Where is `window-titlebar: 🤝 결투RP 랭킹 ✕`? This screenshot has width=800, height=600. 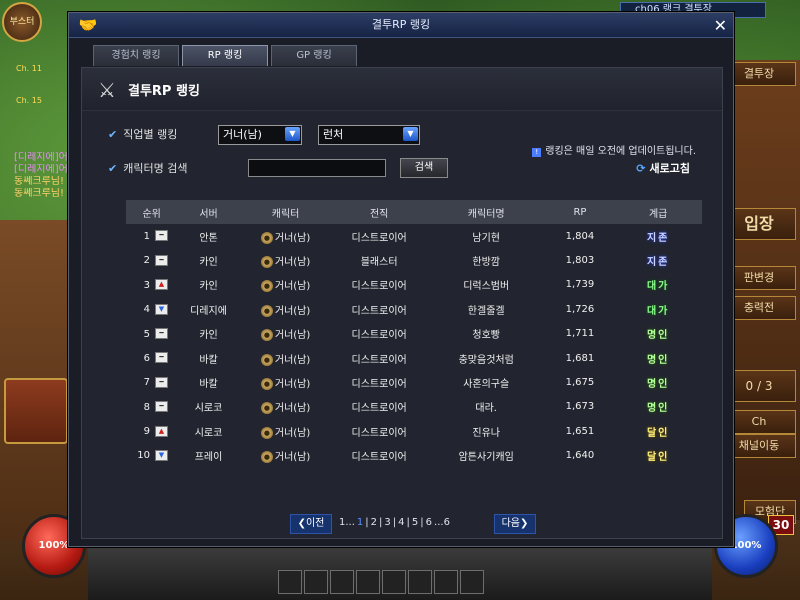 window-titlebar: 🤝 결투RP 랭킹 ✕ is located at coordinates (401, 25).